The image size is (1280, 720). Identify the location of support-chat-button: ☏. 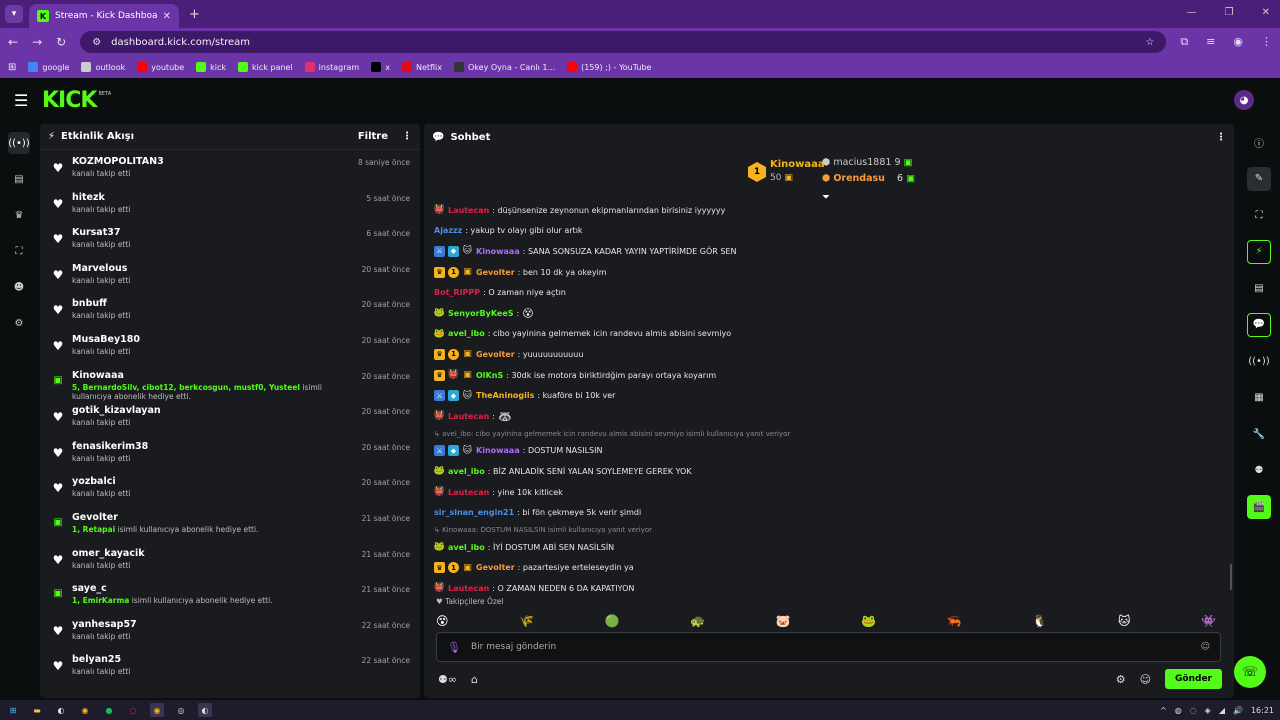
(1250, 672).